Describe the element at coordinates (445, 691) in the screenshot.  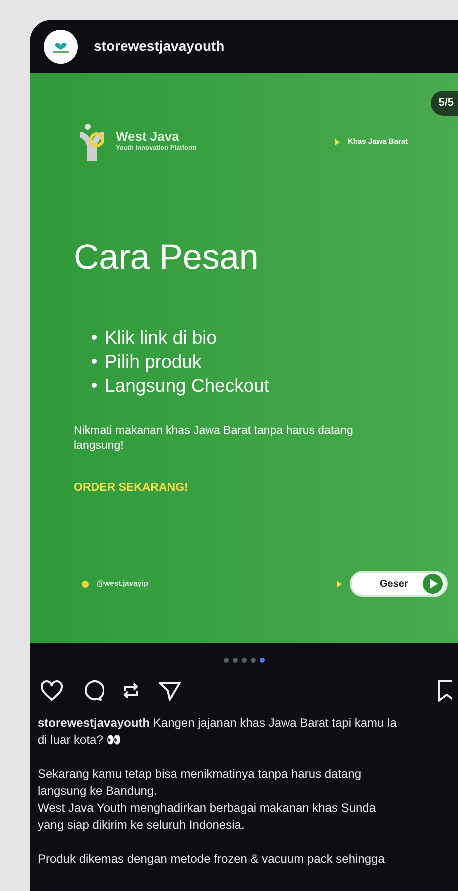
I see `bookmark-icon` at that location.